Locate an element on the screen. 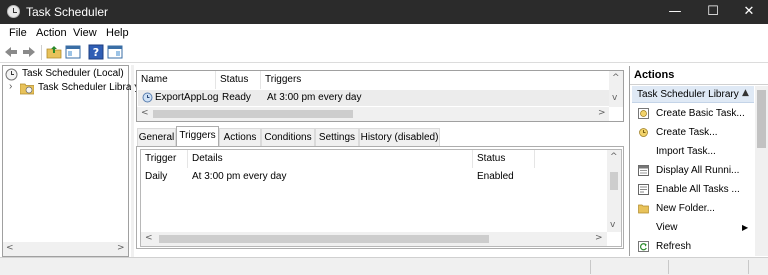  help-icon: ? is located at coordinates (96, 52).